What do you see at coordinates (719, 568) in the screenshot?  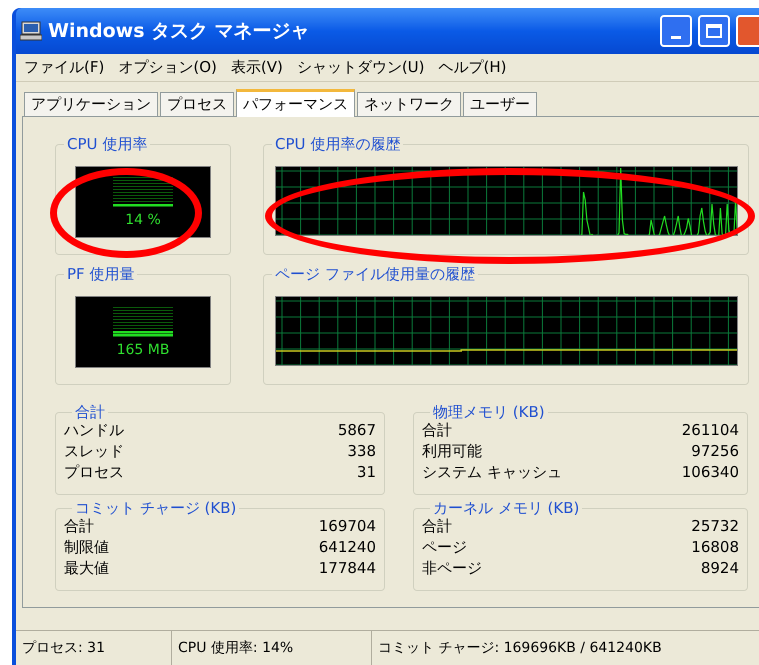 I see `stat-value: 8924` at bounding box center [719, 568].